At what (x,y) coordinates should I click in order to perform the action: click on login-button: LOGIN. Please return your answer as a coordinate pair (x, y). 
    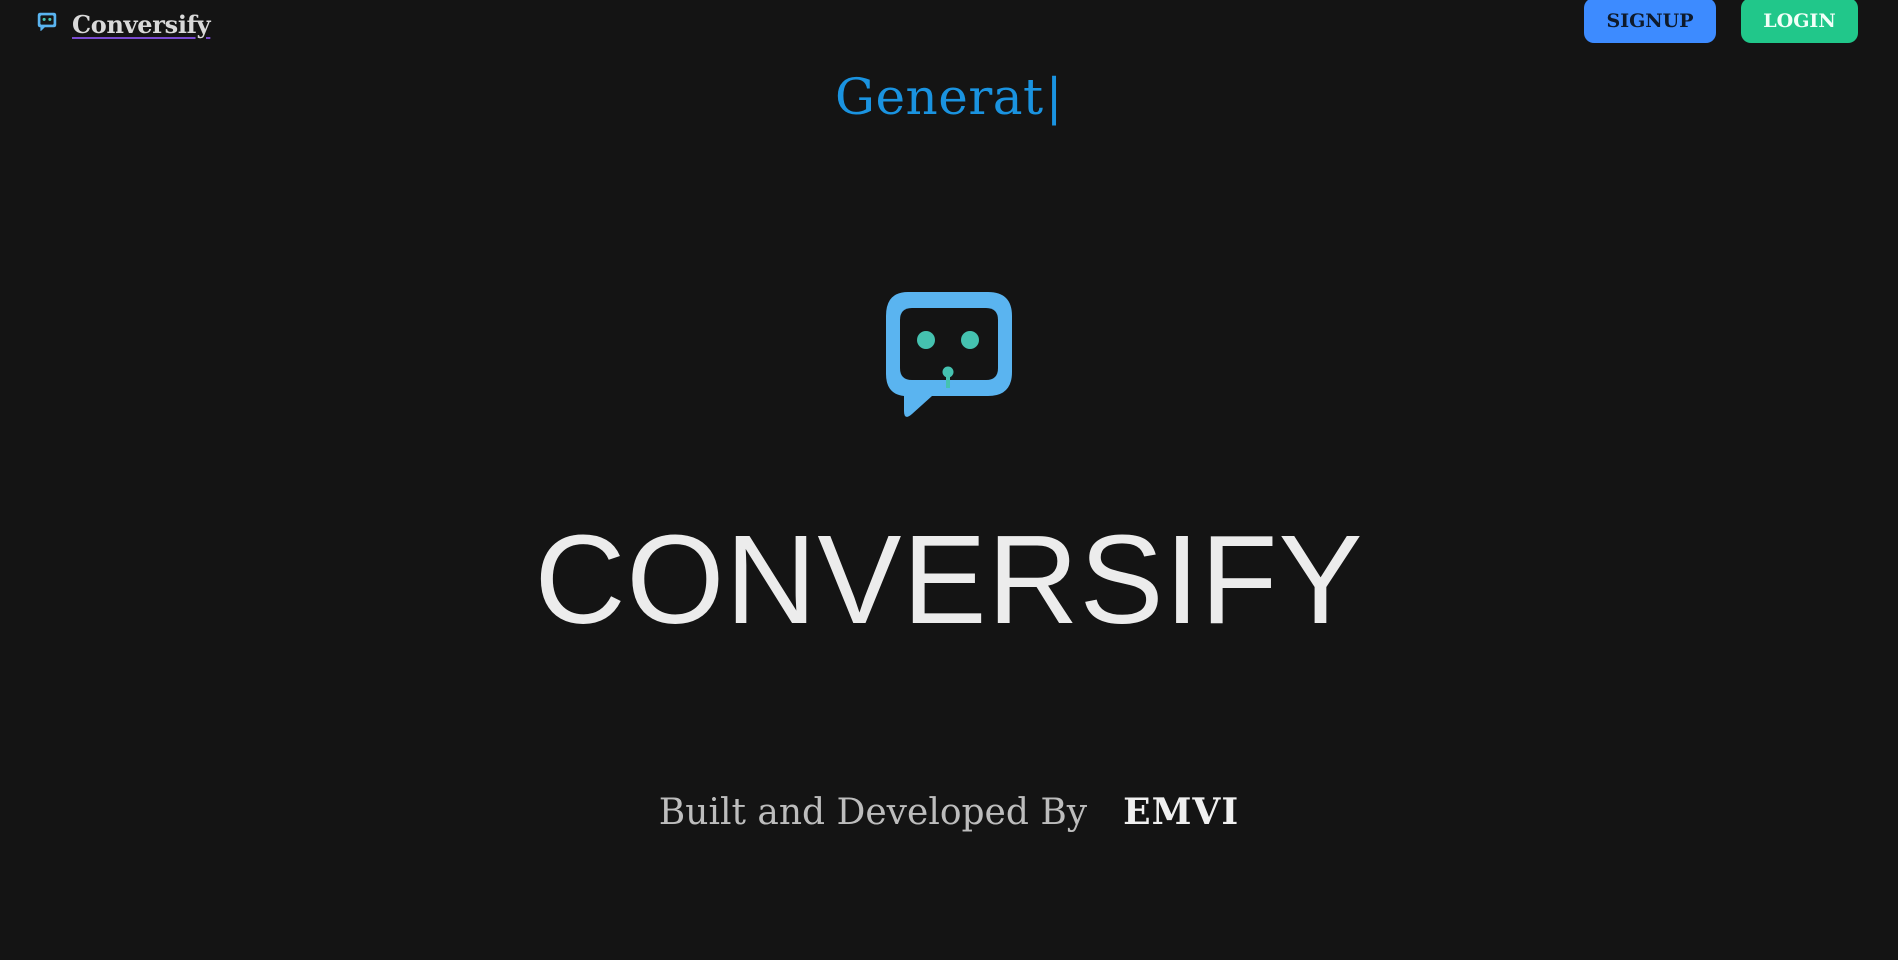
    Looking at the image, I should click on (1799, 21).